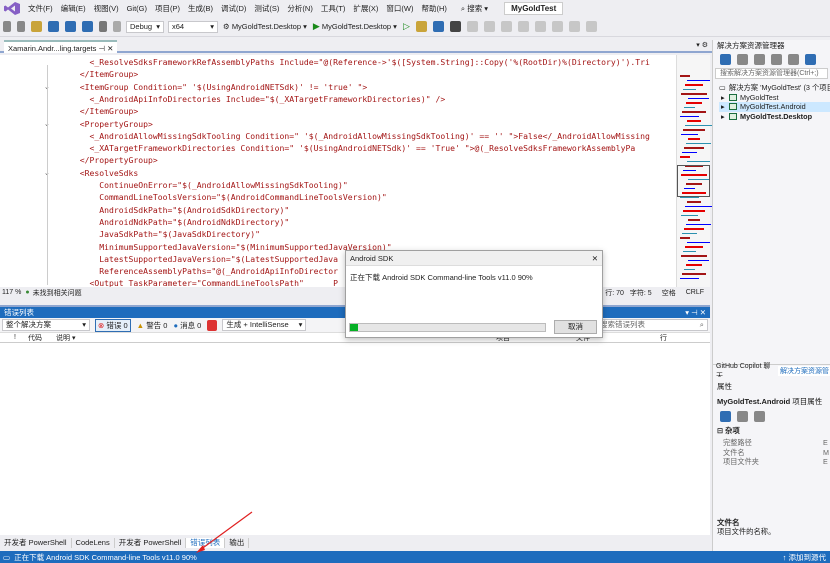 The image size is (830, 563). I want to click on project-node-selected: ▸ MyGoldTest.Android, so click(774, 107).